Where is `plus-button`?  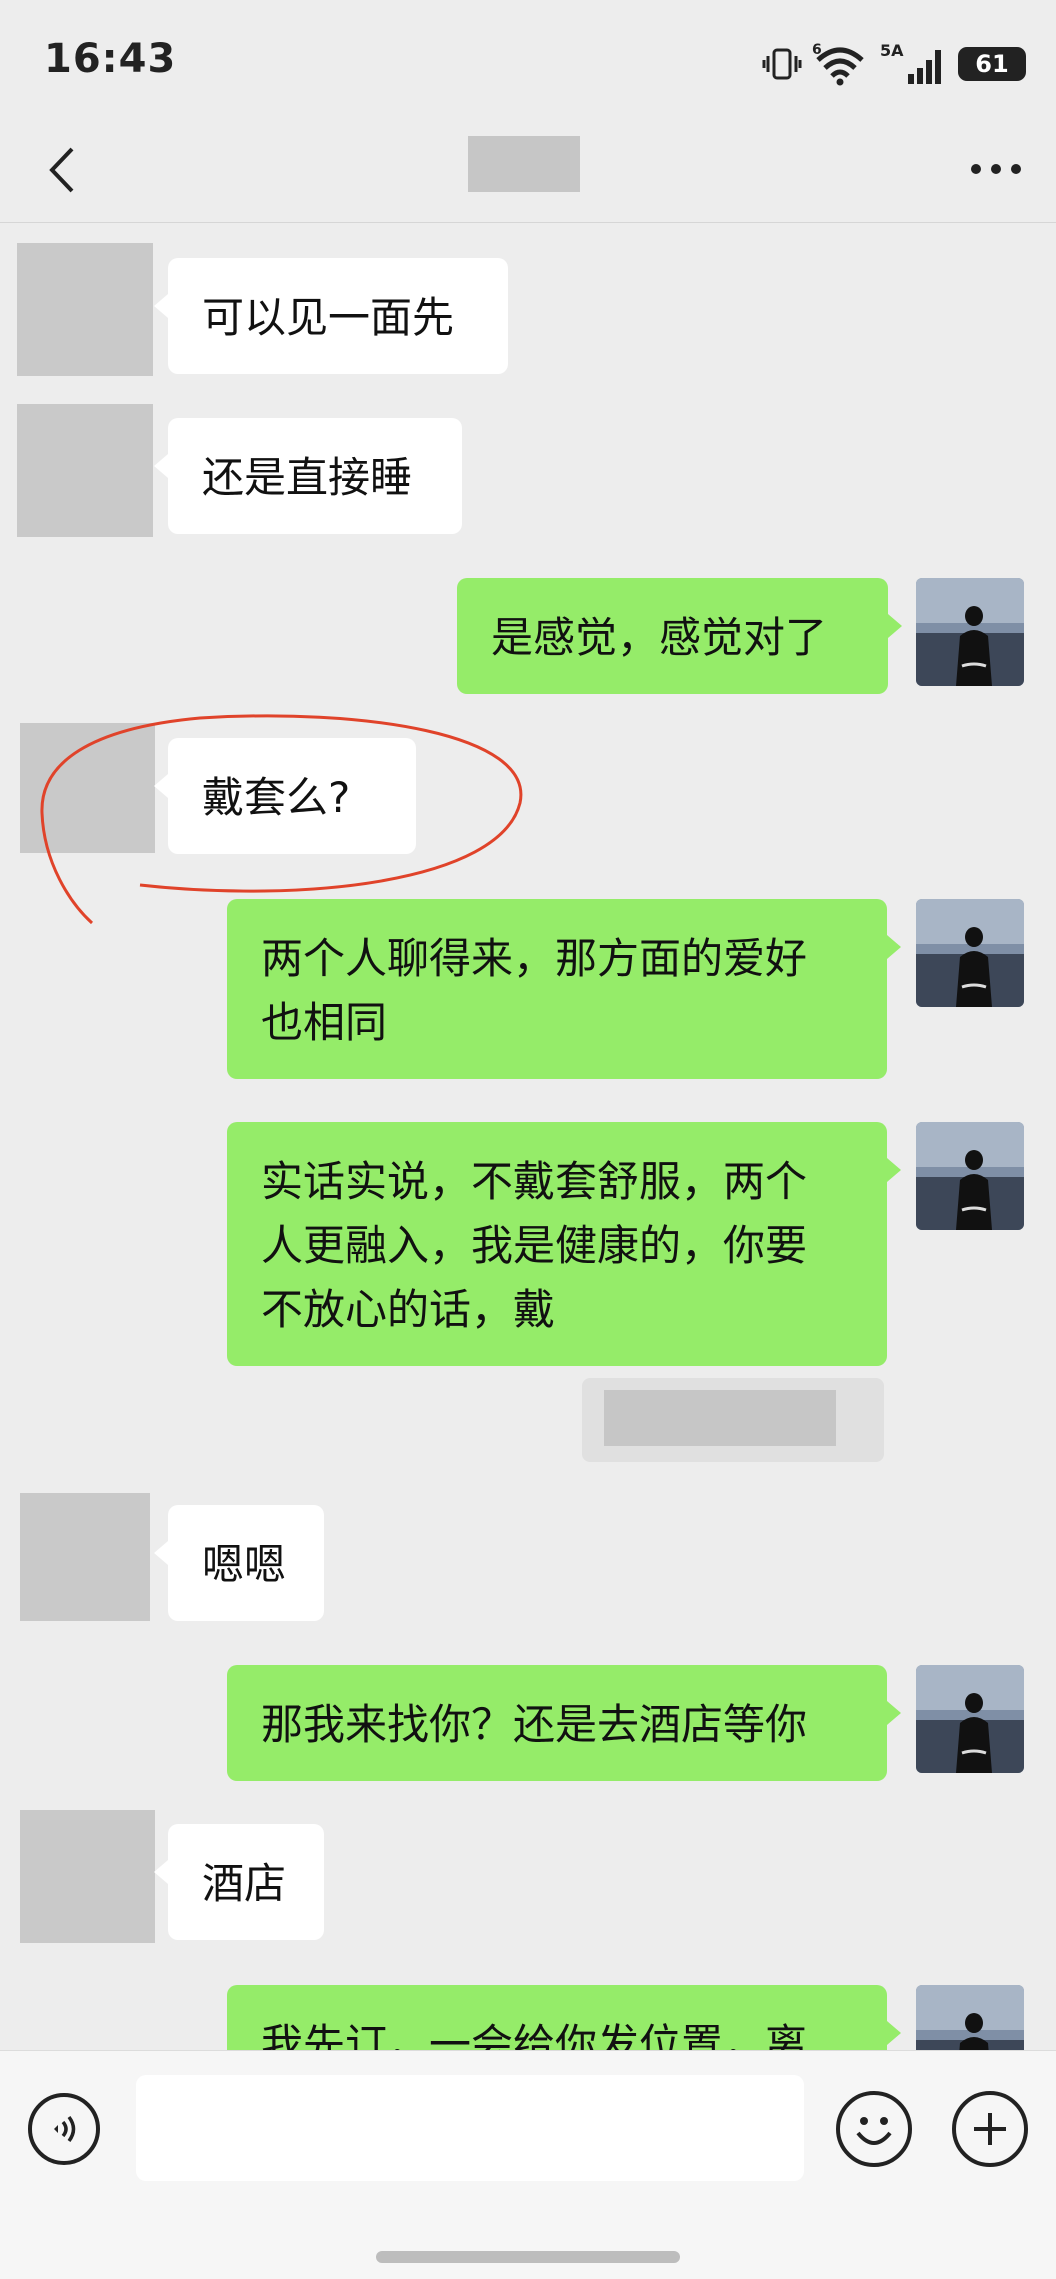
plus-button is located at coordinates (990, 2129).